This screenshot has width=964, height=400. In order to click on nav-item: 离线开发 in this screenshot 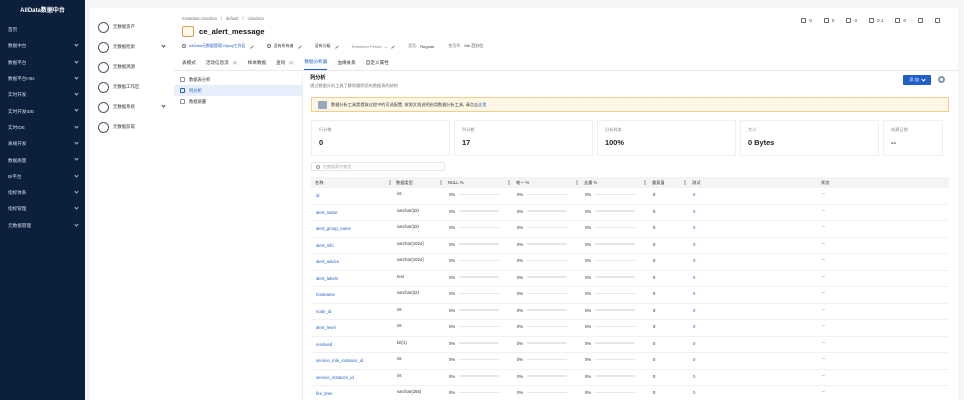, I will do `click(42, 144)`.